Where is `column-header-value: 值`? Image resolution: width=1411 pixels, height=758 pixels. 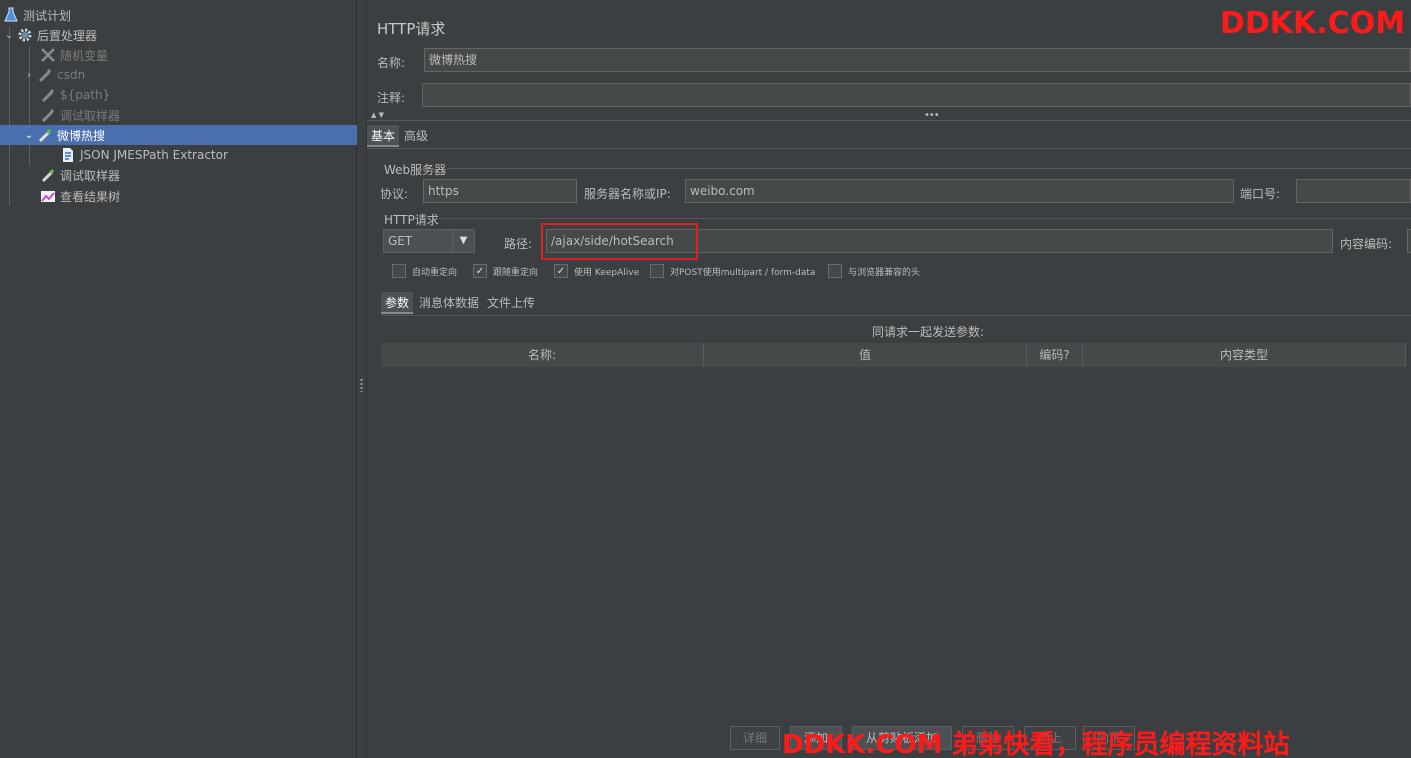 column-header-value: 值 is located at coordinates (865, 355).